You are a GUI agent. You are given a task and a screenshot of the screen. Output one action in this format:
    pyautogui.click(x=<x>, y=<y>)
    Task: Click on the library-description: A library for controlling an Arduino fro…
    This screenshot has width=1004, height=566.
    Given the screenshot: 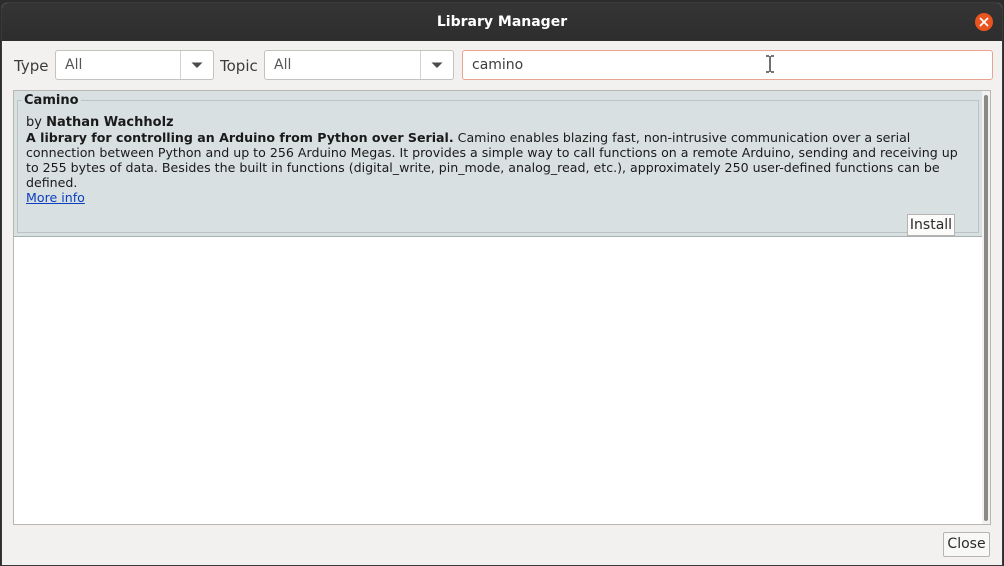 What is the action you would take?
    pyautogui.click(x=493, y=160)
    